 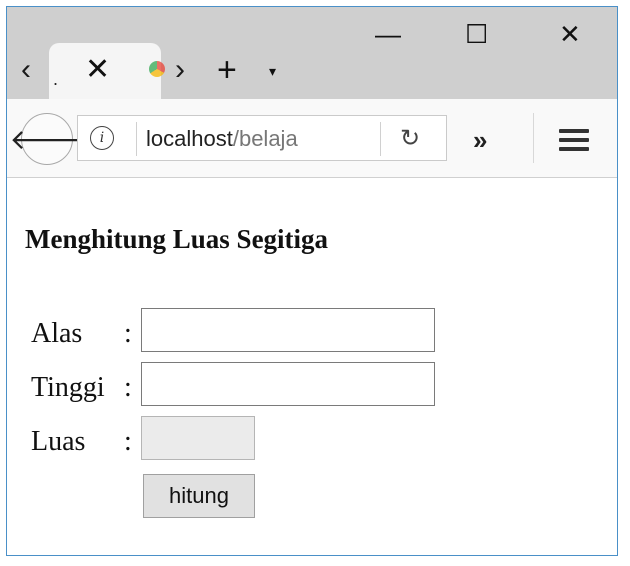 What do you see at coordinates (58, 441) in the screenshot?
I see `luas-label: Luas` at bounding box center [58, 441].